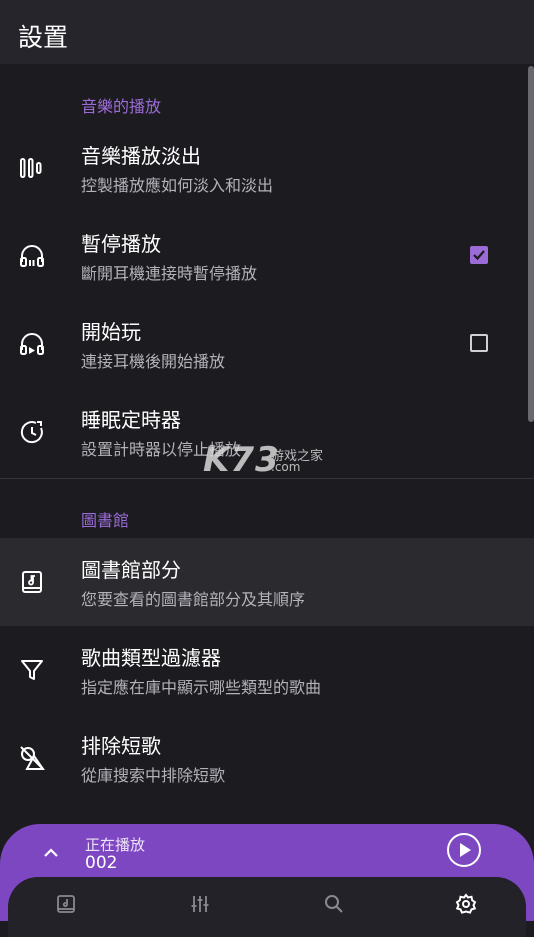 The image size is (534, 937). Describe the element at coordinates (32, 168) in the screenshot. I see `equalizer-bars-icon` at that location.